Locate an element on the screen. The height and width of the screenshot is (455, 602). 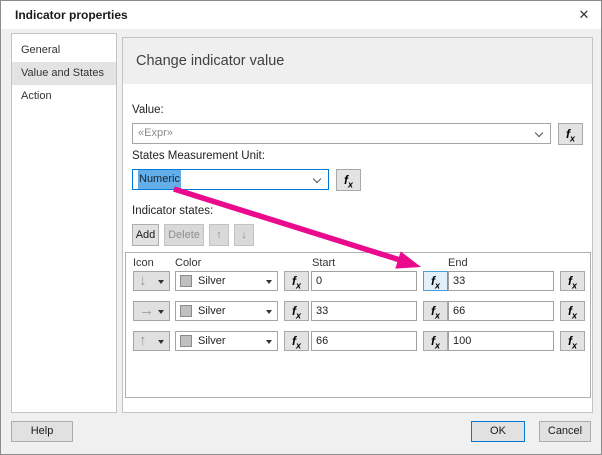
icon-dropdown-down-arrow: ↓ is located at coordinates (151, 281).